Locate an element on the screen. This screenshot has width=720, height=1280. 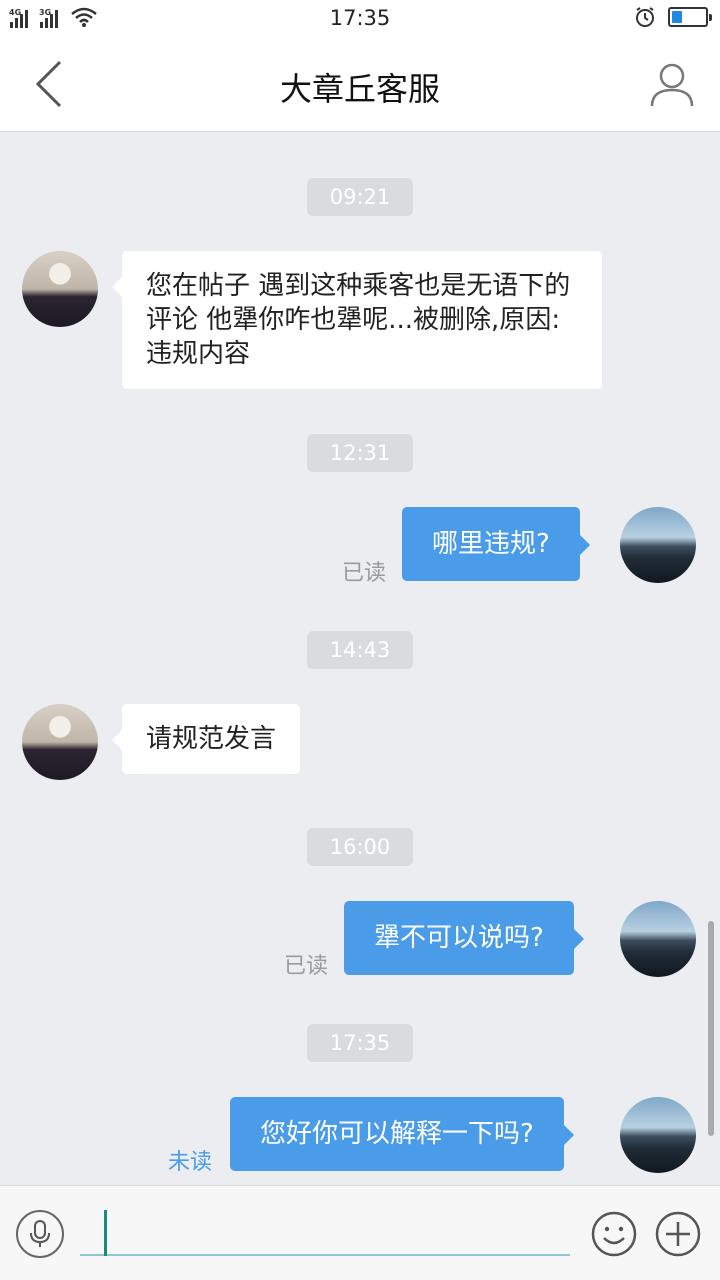
unread-status: 未读 is located at coordinates (190, 1162).